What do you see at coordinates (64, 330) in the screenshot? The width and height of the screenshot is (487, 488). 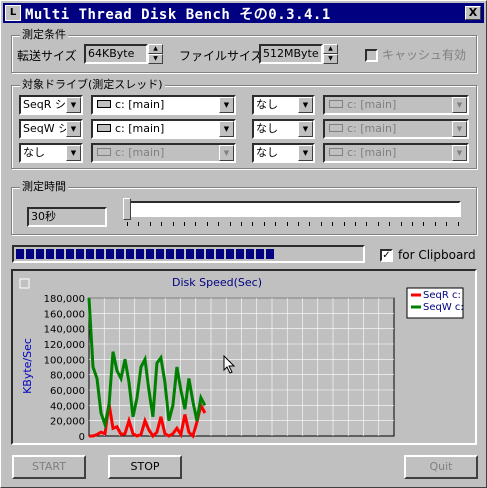 I see `y-tick-label: 140,000` at bounding box center [64, 330].